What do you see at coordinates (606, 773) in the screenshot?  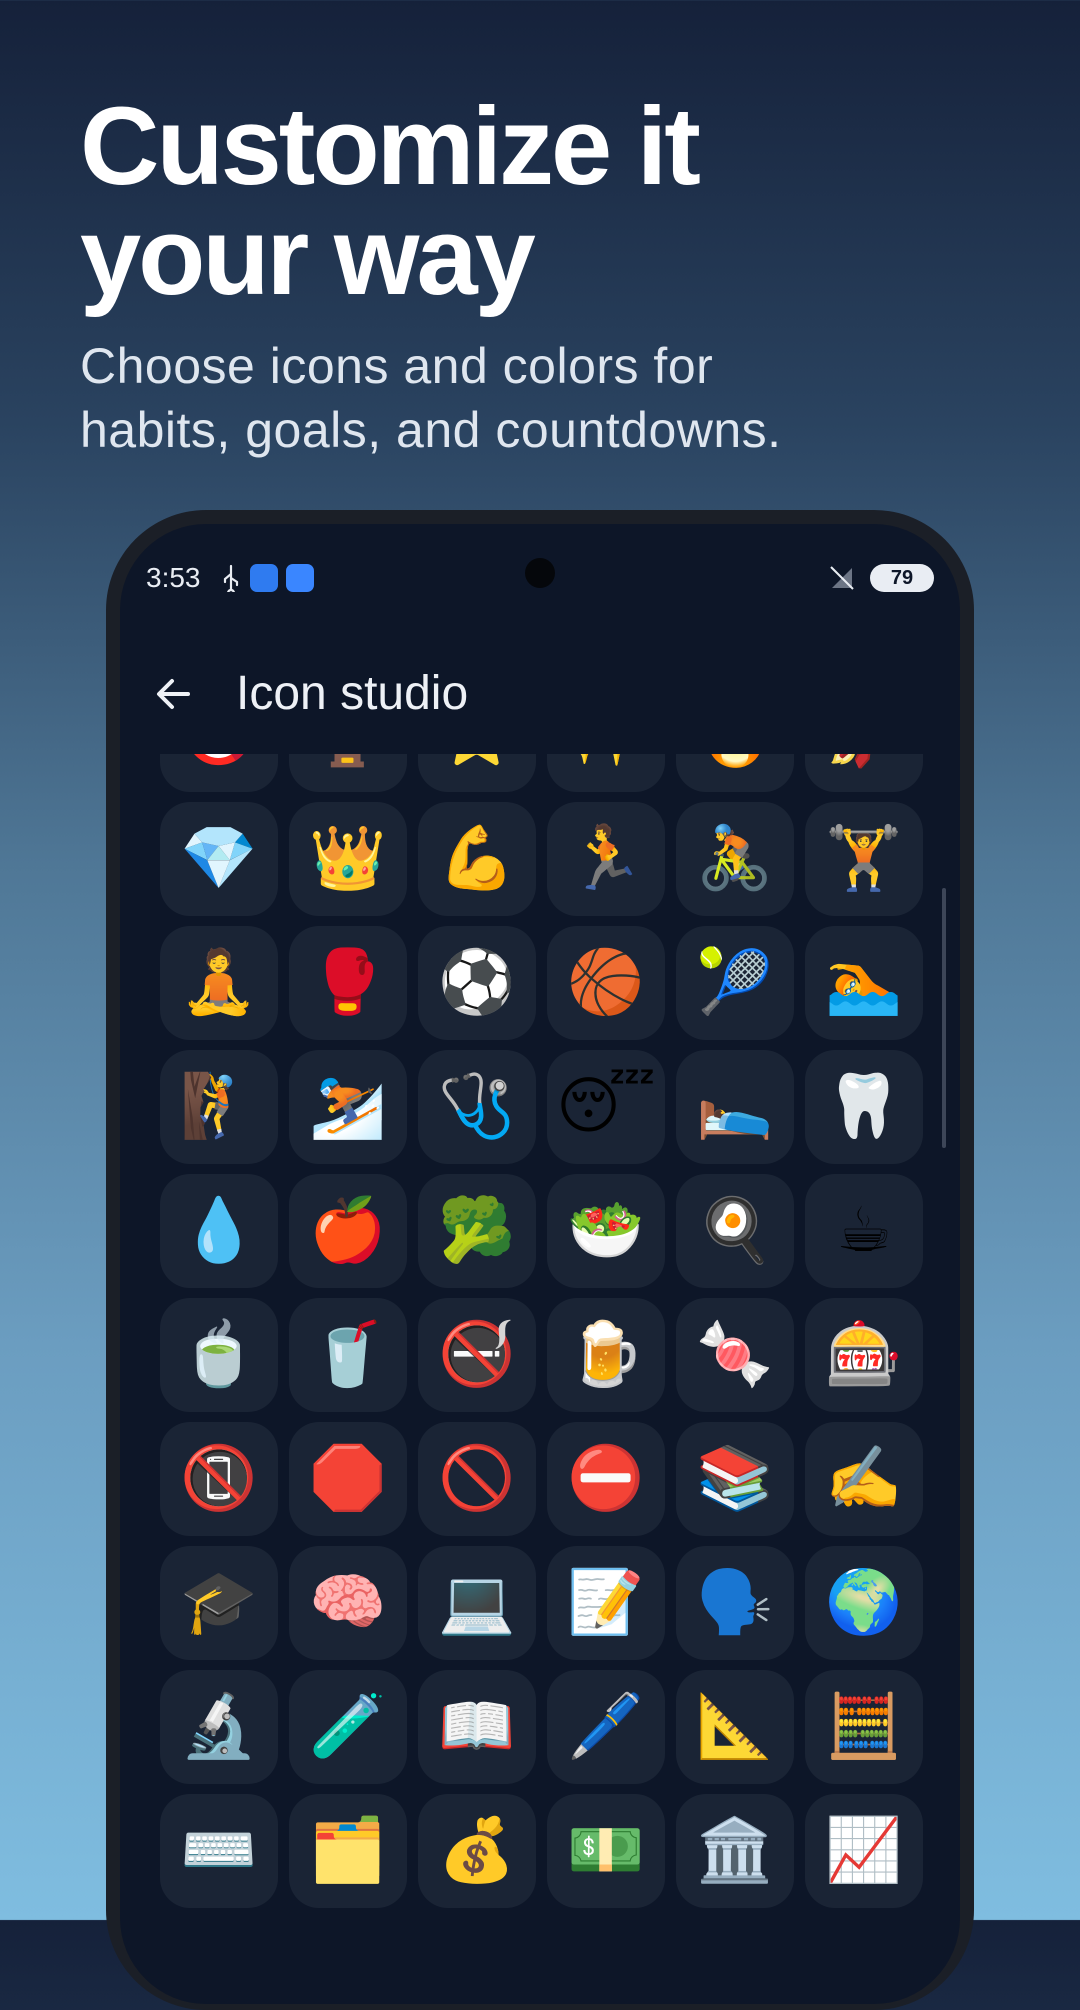 I see `icon-tile: ✨` at bounding box center [606, 773].